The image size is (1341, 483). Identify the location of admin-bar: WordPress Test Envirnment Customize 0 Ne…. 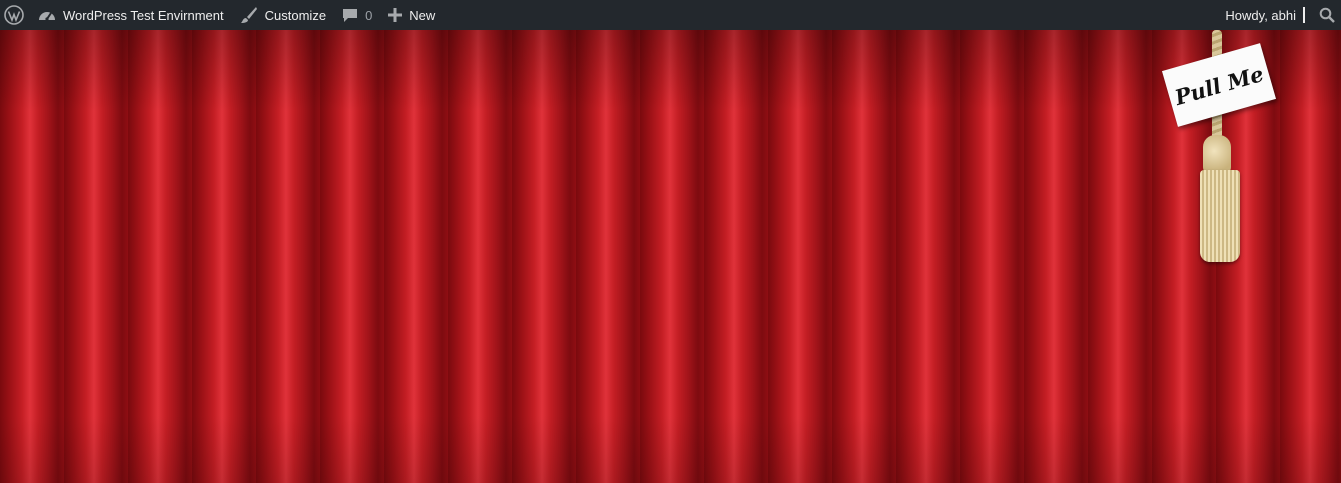
(670, 15).